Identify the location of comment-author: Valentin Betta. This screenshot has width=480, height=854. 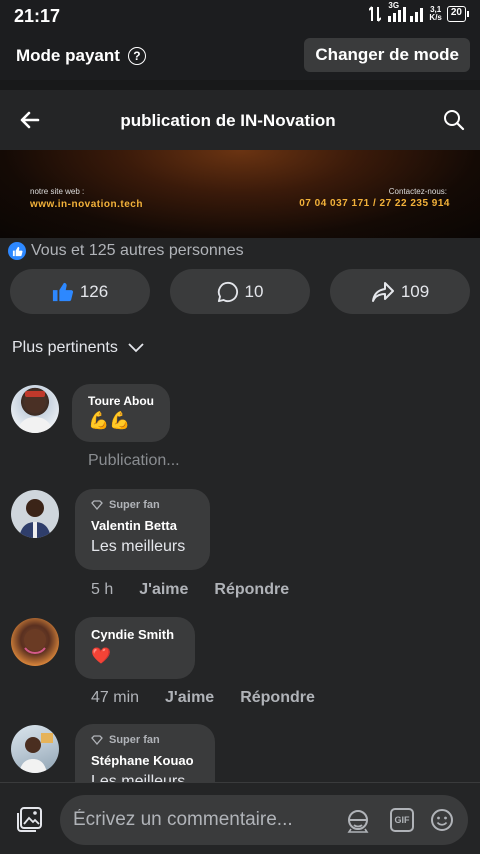
(142, 525).